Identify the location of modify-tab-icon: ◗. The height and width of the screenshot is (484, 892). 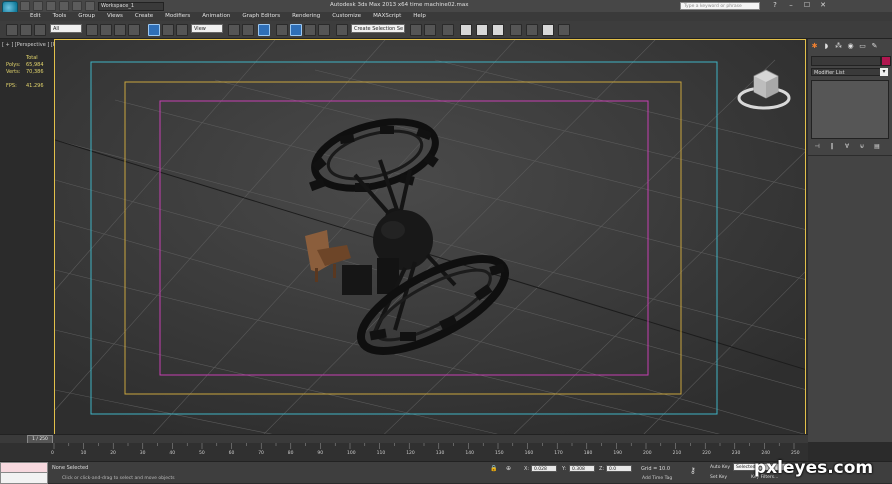
(826, 46).